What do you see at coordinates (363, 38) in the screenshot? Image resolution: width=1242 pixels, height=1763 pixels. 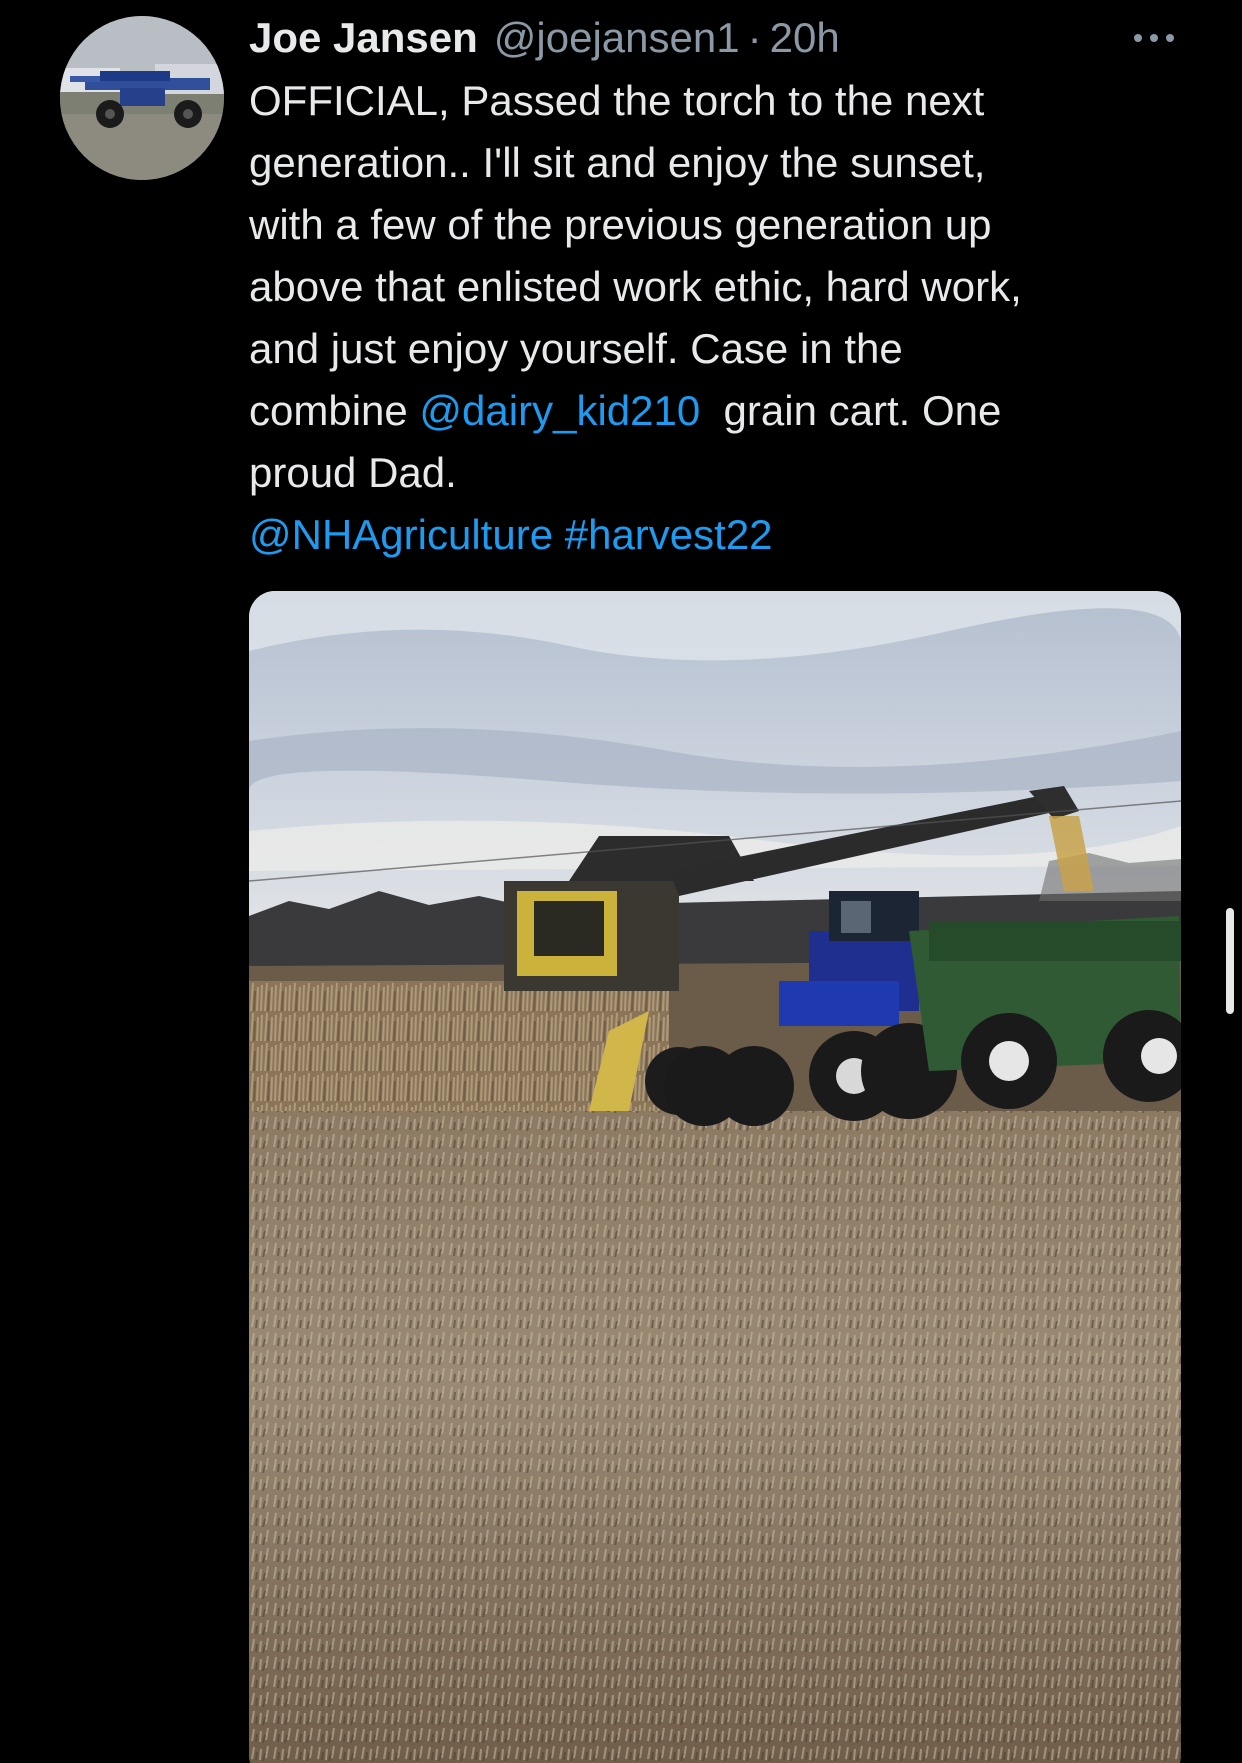 I see `author-display-name: Joe Jansen` at bounding box center [363, 38].